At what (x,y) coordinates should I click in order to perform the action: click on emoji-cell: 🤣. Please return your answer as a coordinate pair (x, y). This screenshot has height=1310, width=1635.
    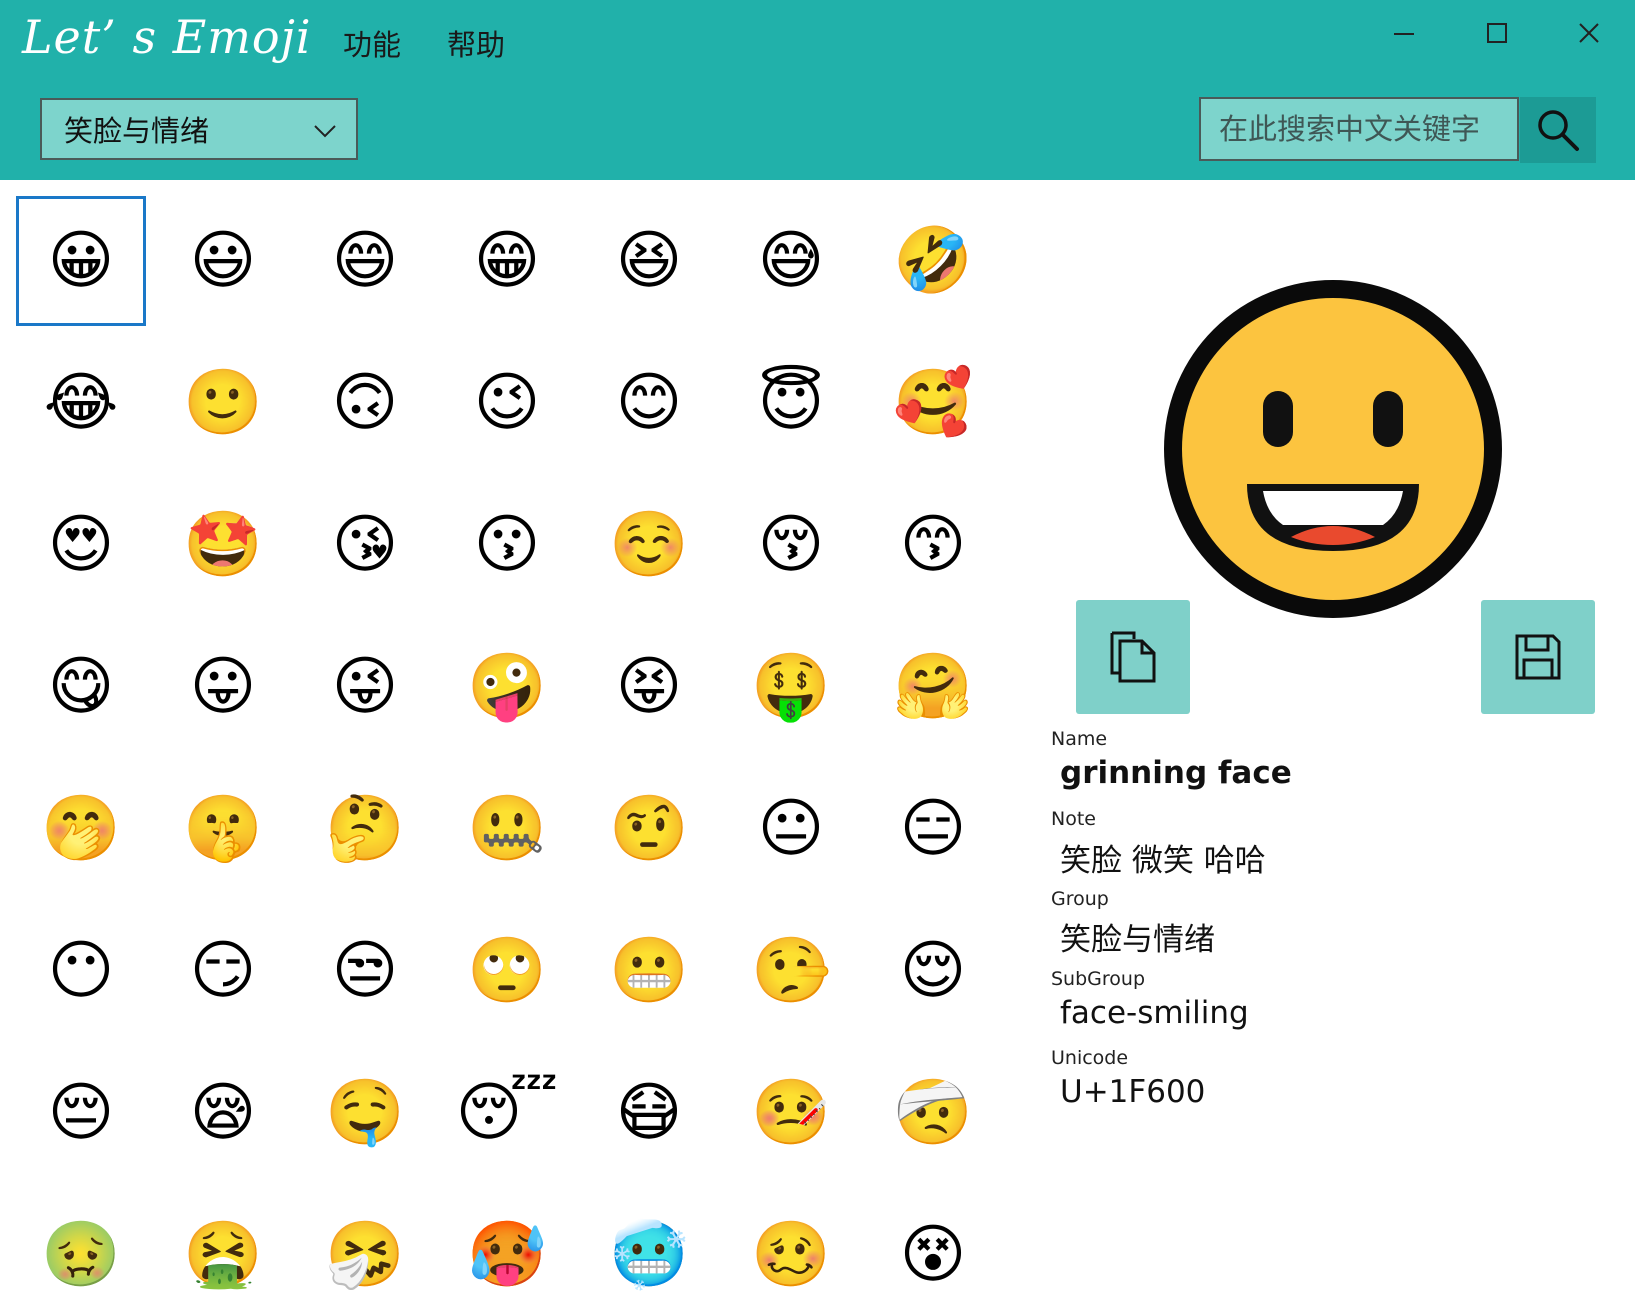
    Looking at the image, I should click on (933, 261).